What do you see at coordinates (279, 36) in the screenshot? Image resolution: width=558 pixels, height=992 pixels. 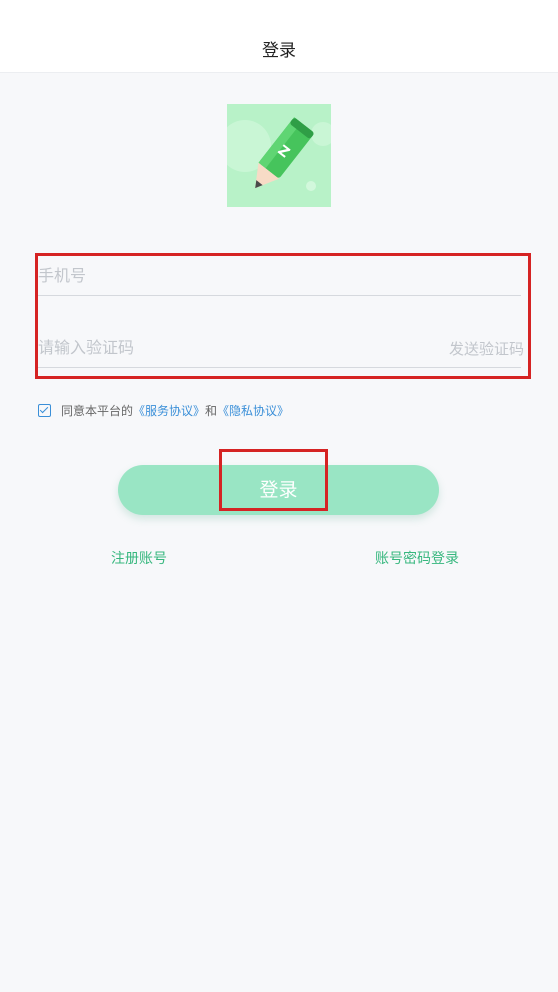 I see `app-header: 登录` at bounding box center [279, 36].